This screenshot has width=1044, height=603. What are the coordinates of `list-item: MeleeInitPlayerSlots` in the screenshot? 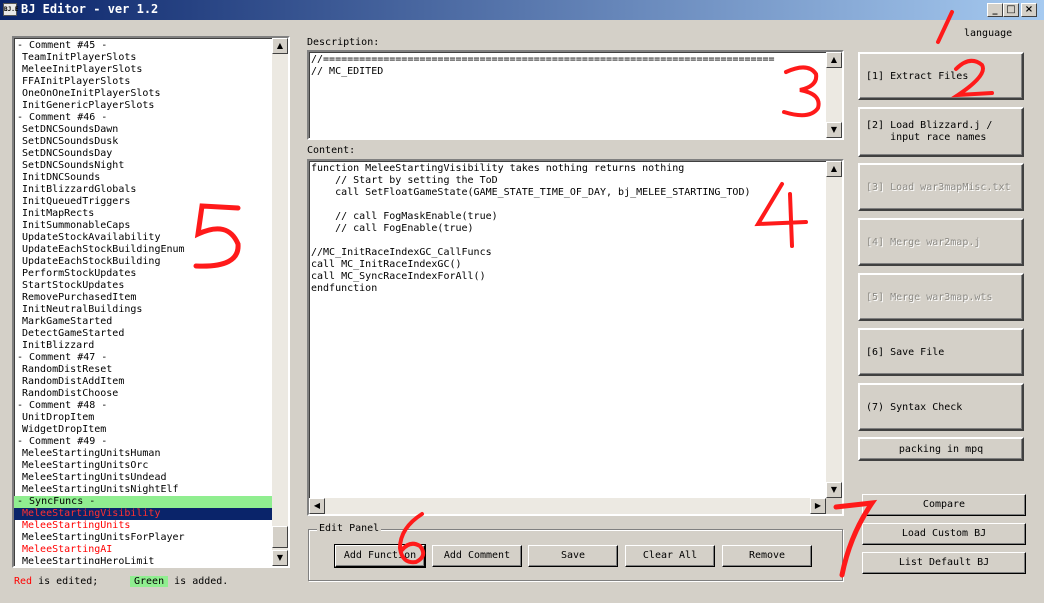 It's located at (143, 70).